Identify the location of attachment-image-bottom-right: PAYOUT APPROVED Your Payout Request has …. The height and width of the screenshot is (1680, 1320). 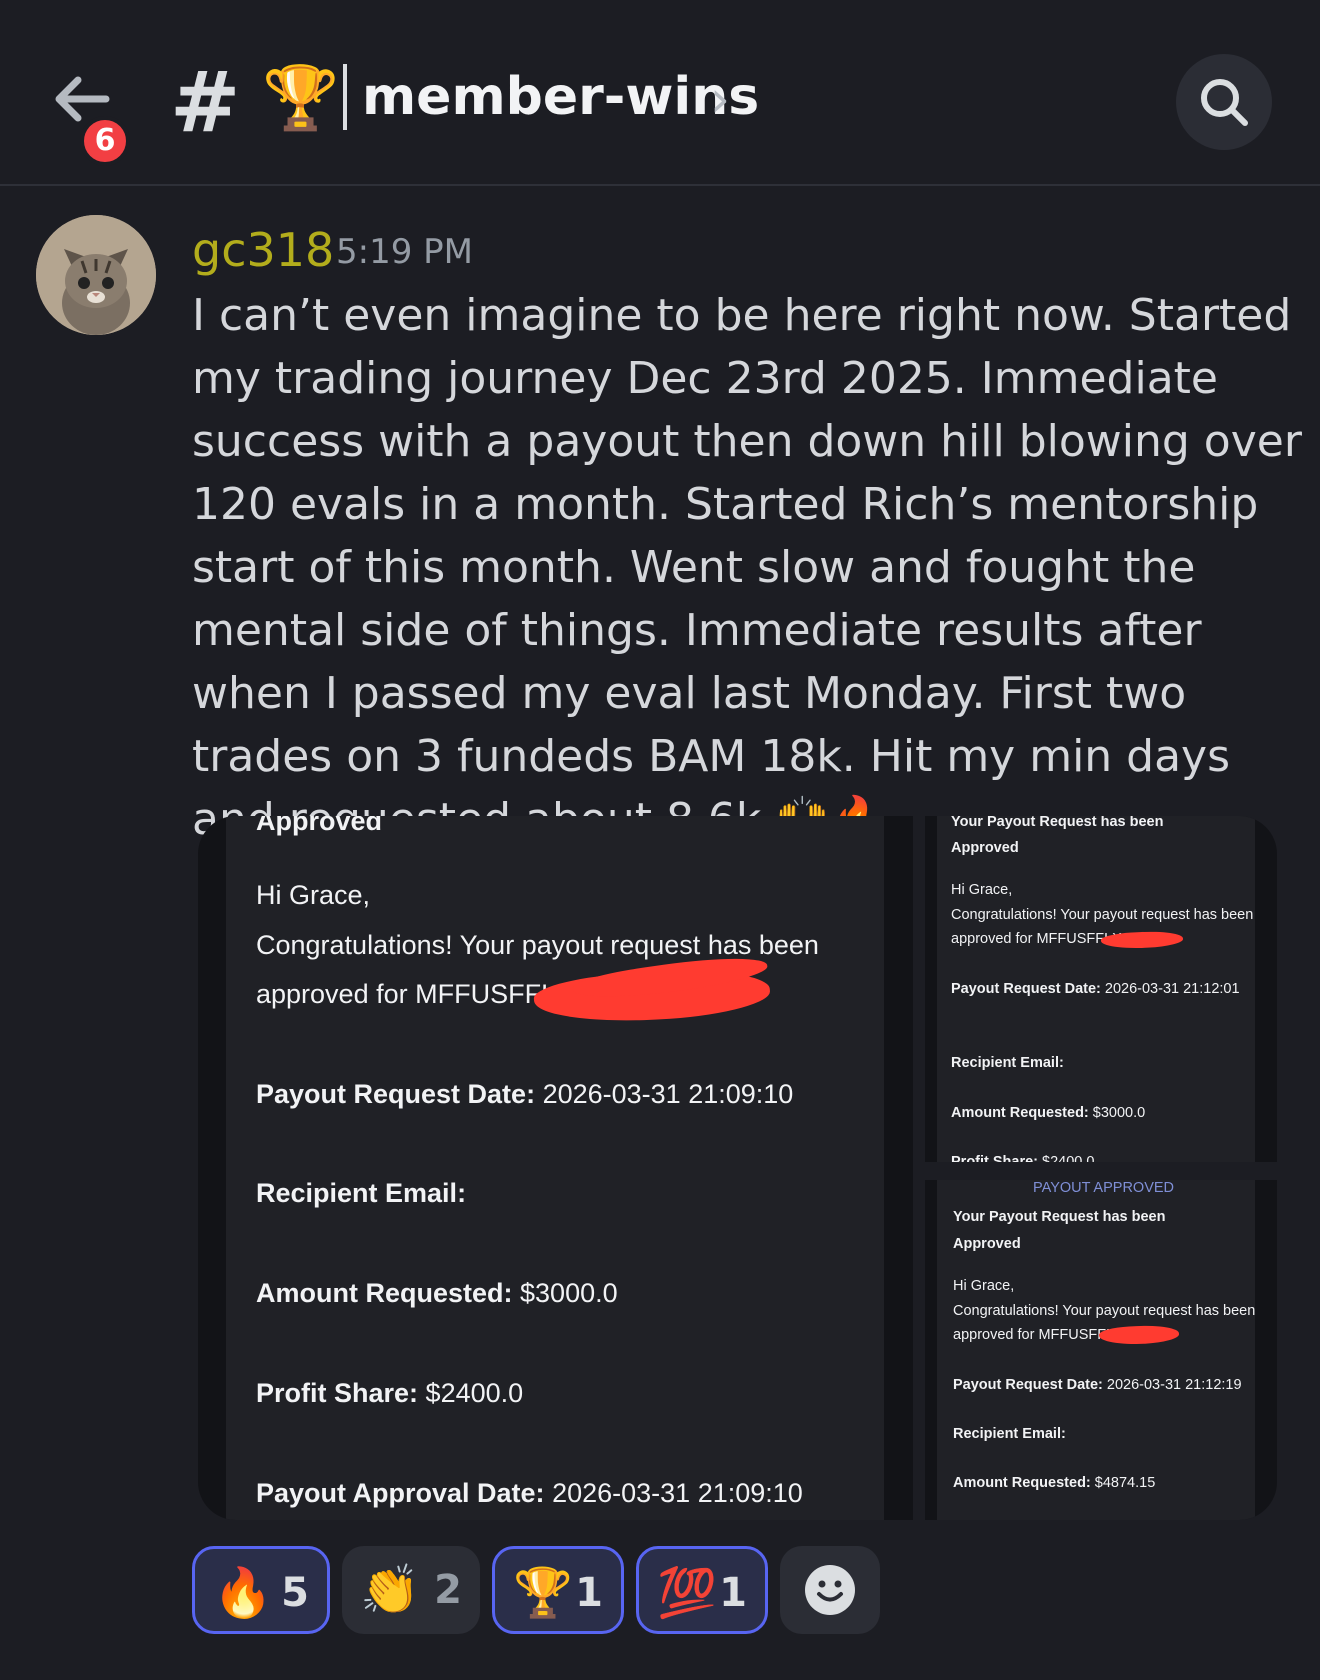
(1101, 1350).